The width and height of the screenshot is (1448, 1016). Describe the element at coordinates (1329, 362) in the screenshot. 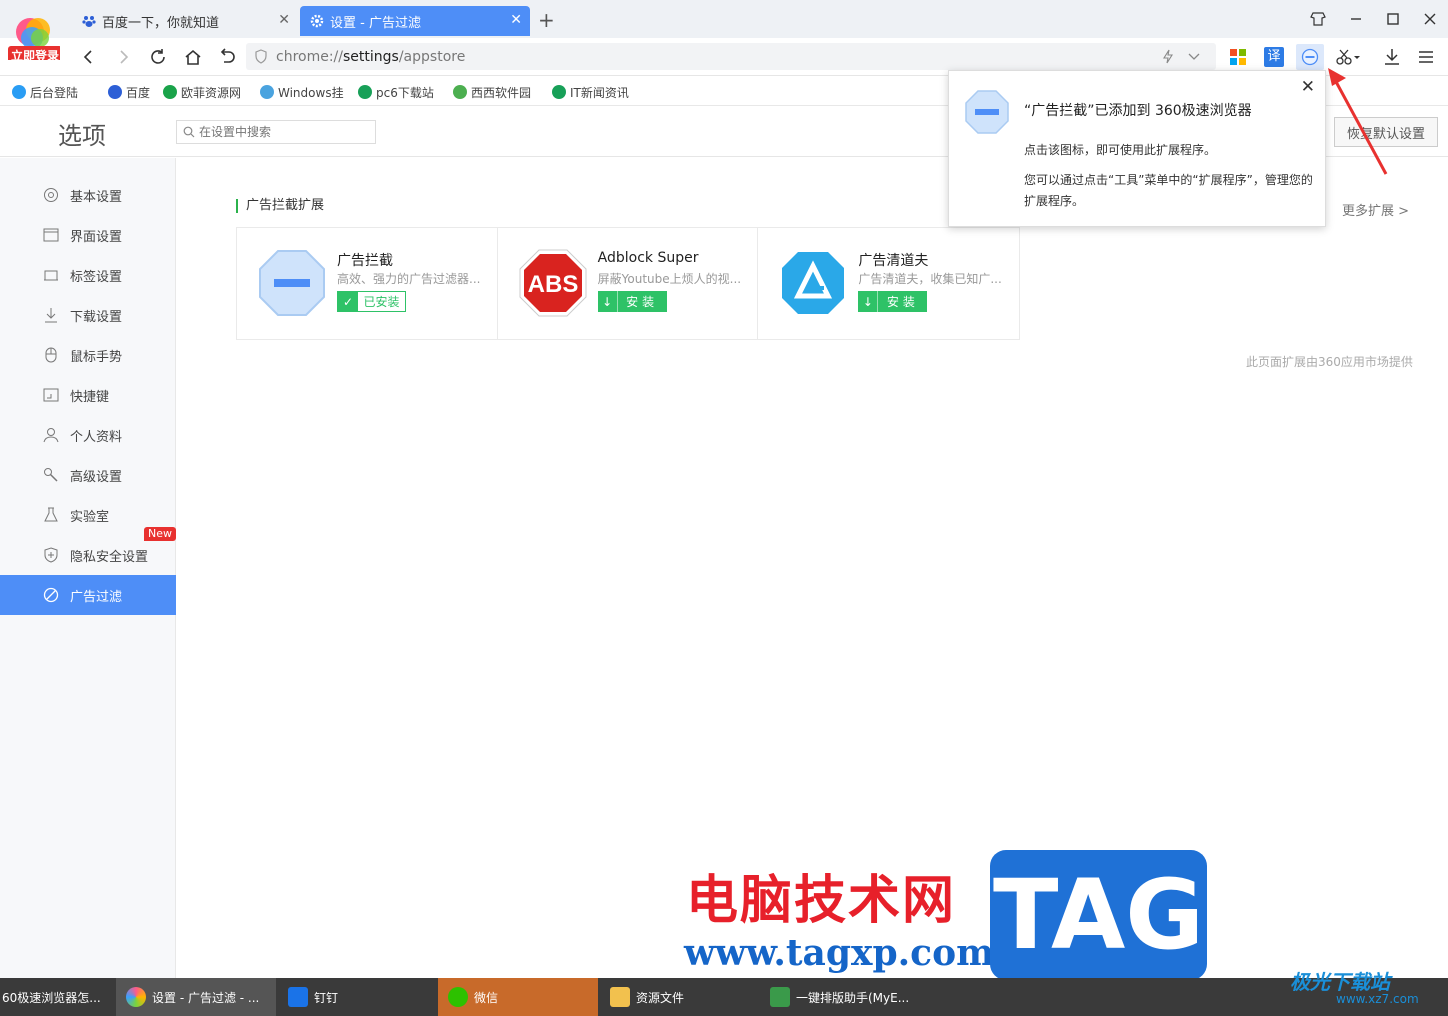

I see `provider-note: 此页面扩展由360应用市场提供` at that location.